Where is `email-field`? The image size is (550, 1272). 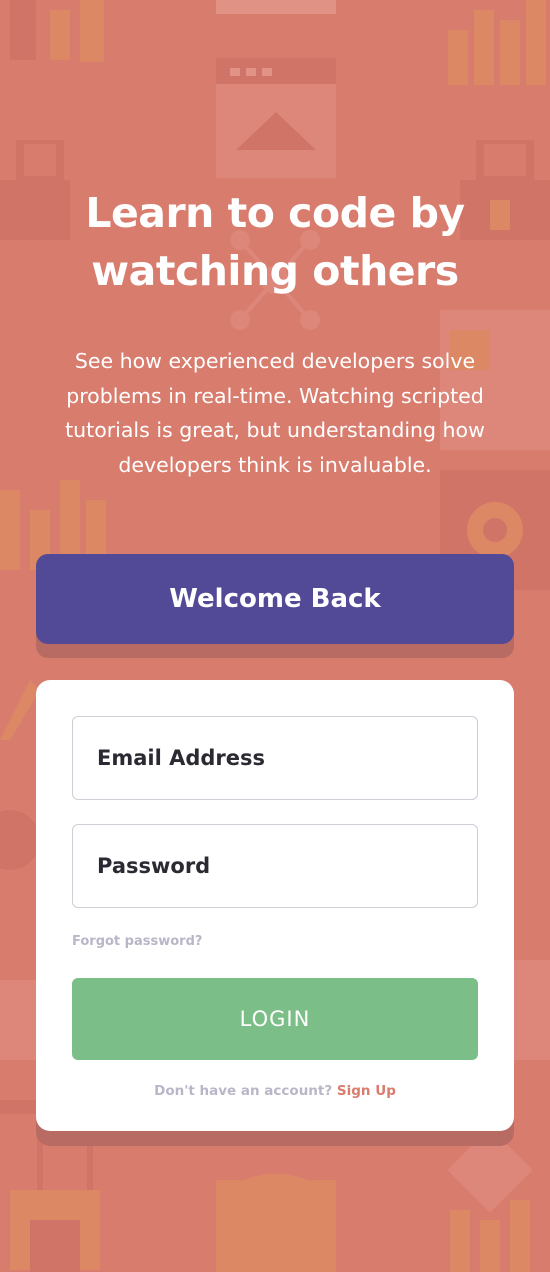
email-field is located at coordinates (287, 758).